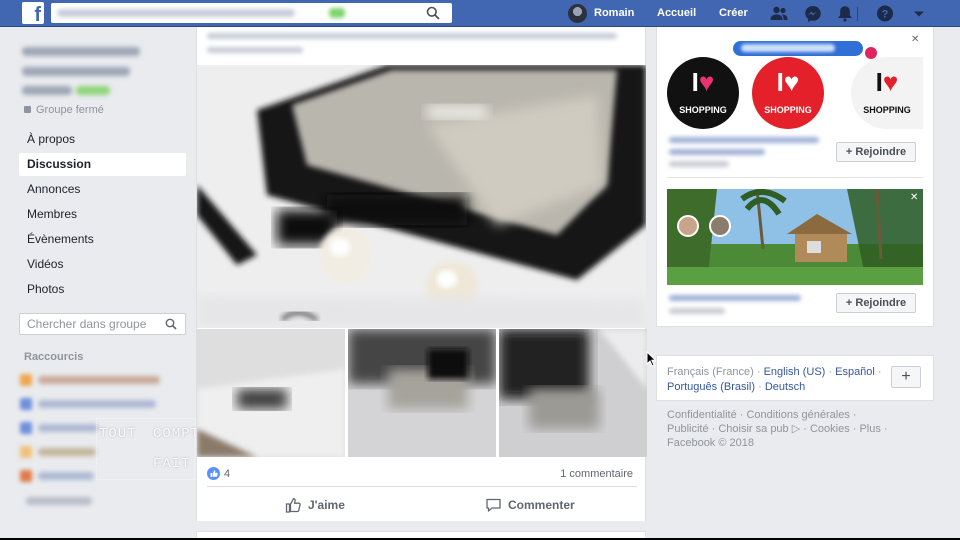 The height and width of the screenshot is (540, 960). What do you see at coordinates (711, 387) in the screenshot?
I see `language-link: Português (Brasil)` at bounding box center [711, 387].